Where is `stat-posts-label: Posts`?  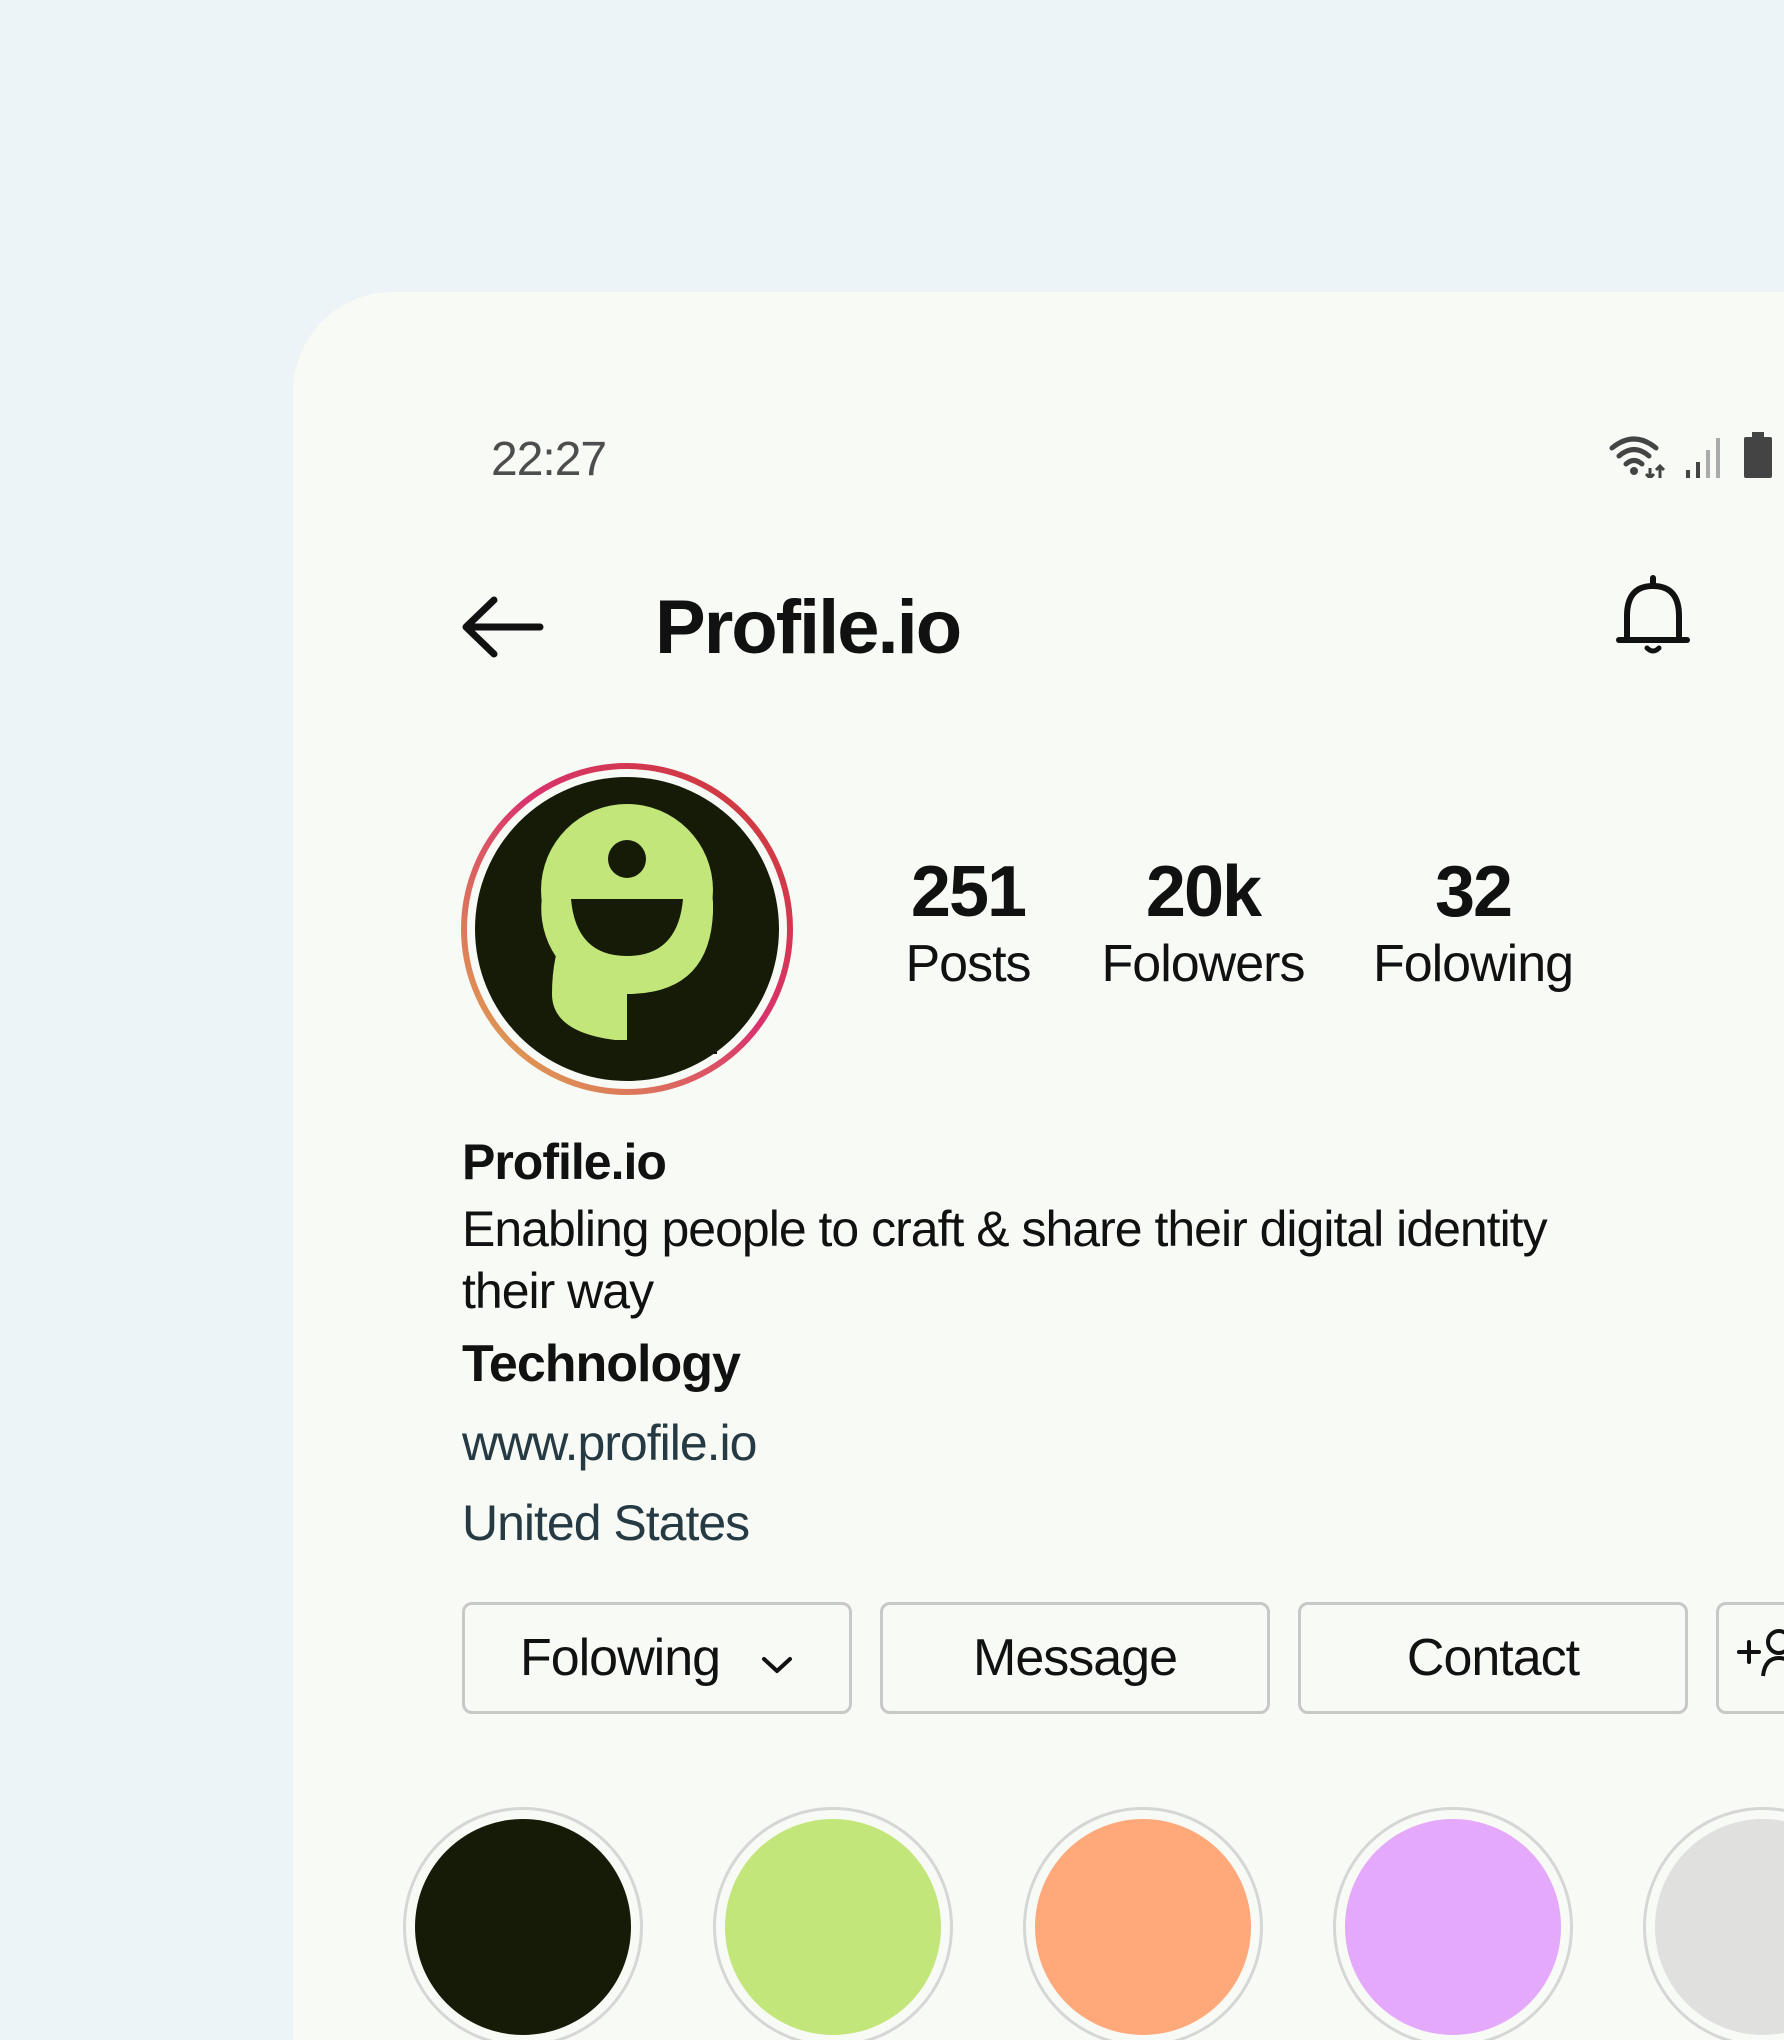
stat-posts-label: Posts is located at coordinates (968, 964).